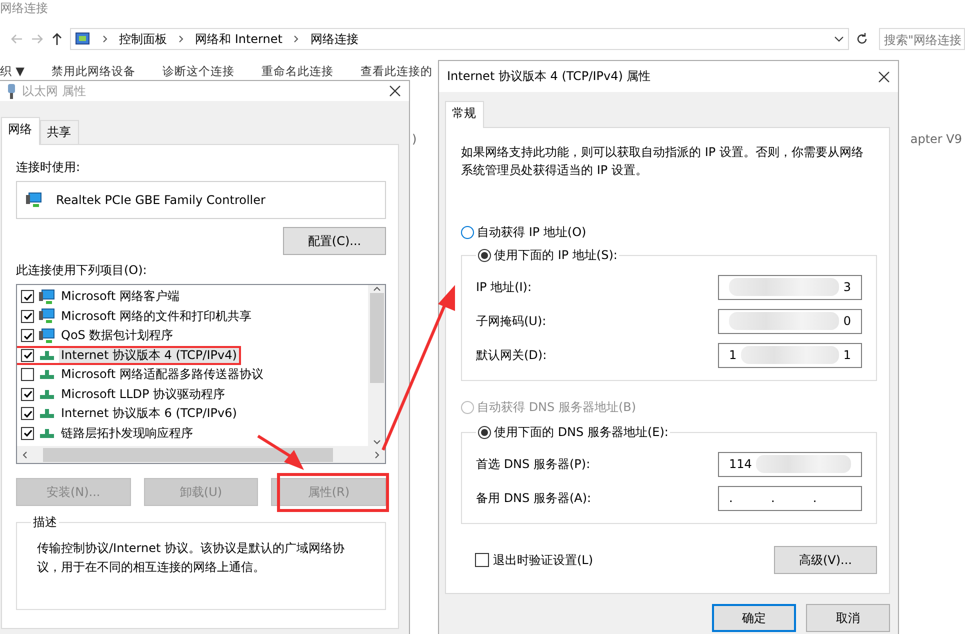 This screenshot has height=634, width=965. What do you see at coordinates (543, 560) in the screenshot?
I see `checkbox-label: 退出时验证设置(L)` at bounding box center [543, 560].